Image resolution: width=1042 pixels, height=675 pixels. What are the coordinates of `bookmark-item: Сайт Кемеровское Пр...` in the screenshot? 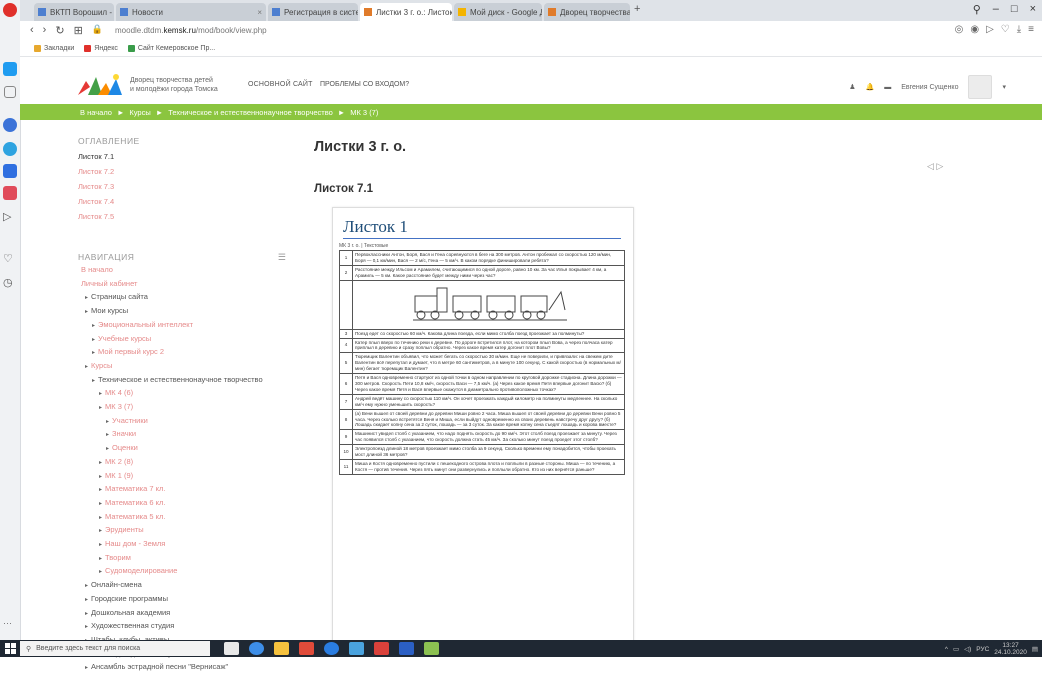 It's located at (171, 48).